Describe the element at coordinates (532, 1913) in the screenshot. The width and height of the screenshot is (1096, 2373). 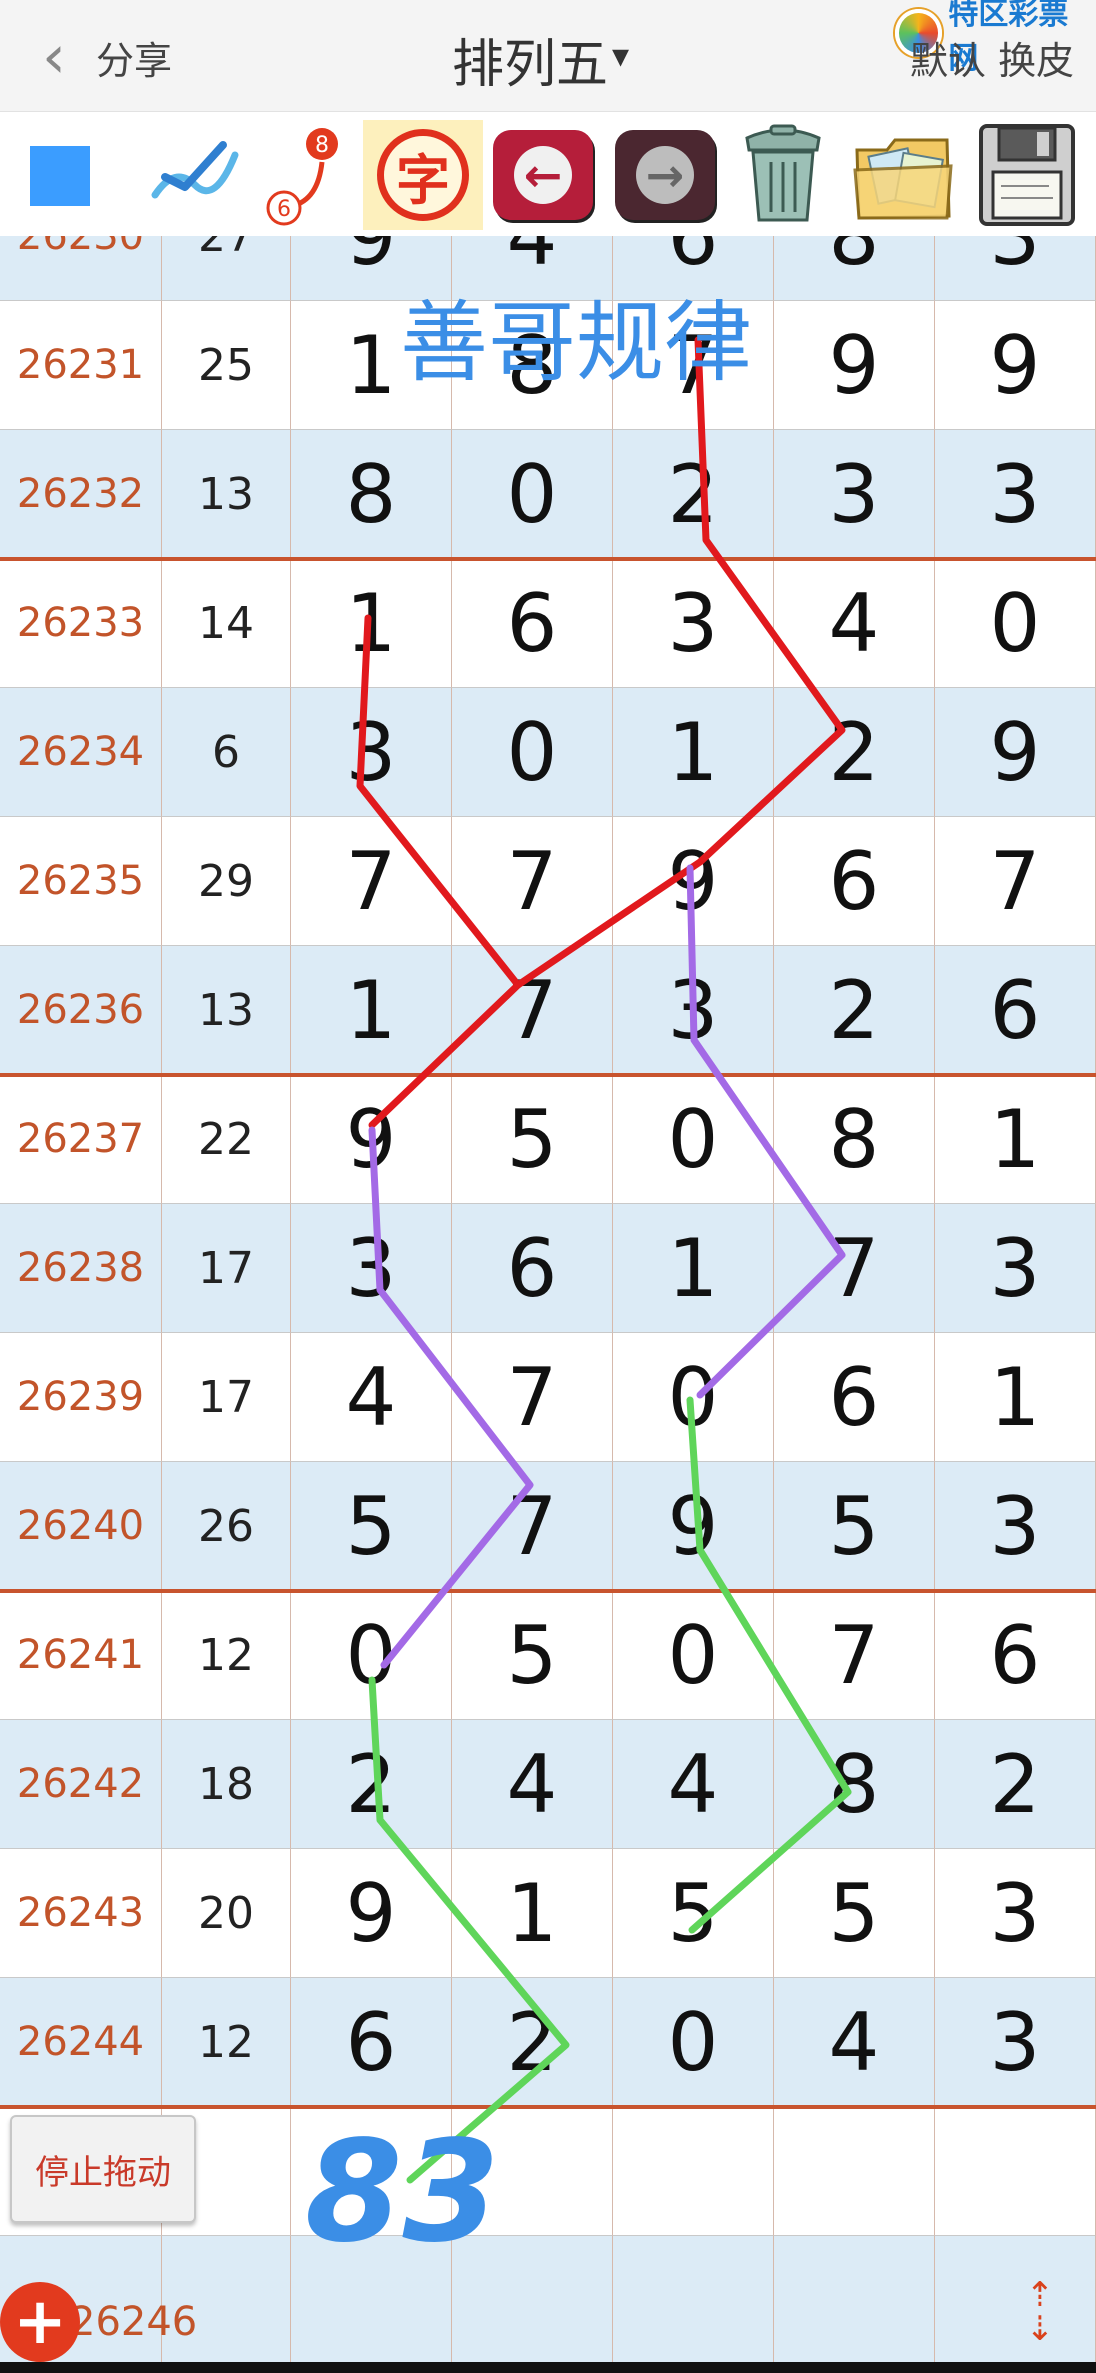
I see `digit-cell-position-2: 1` at that location.